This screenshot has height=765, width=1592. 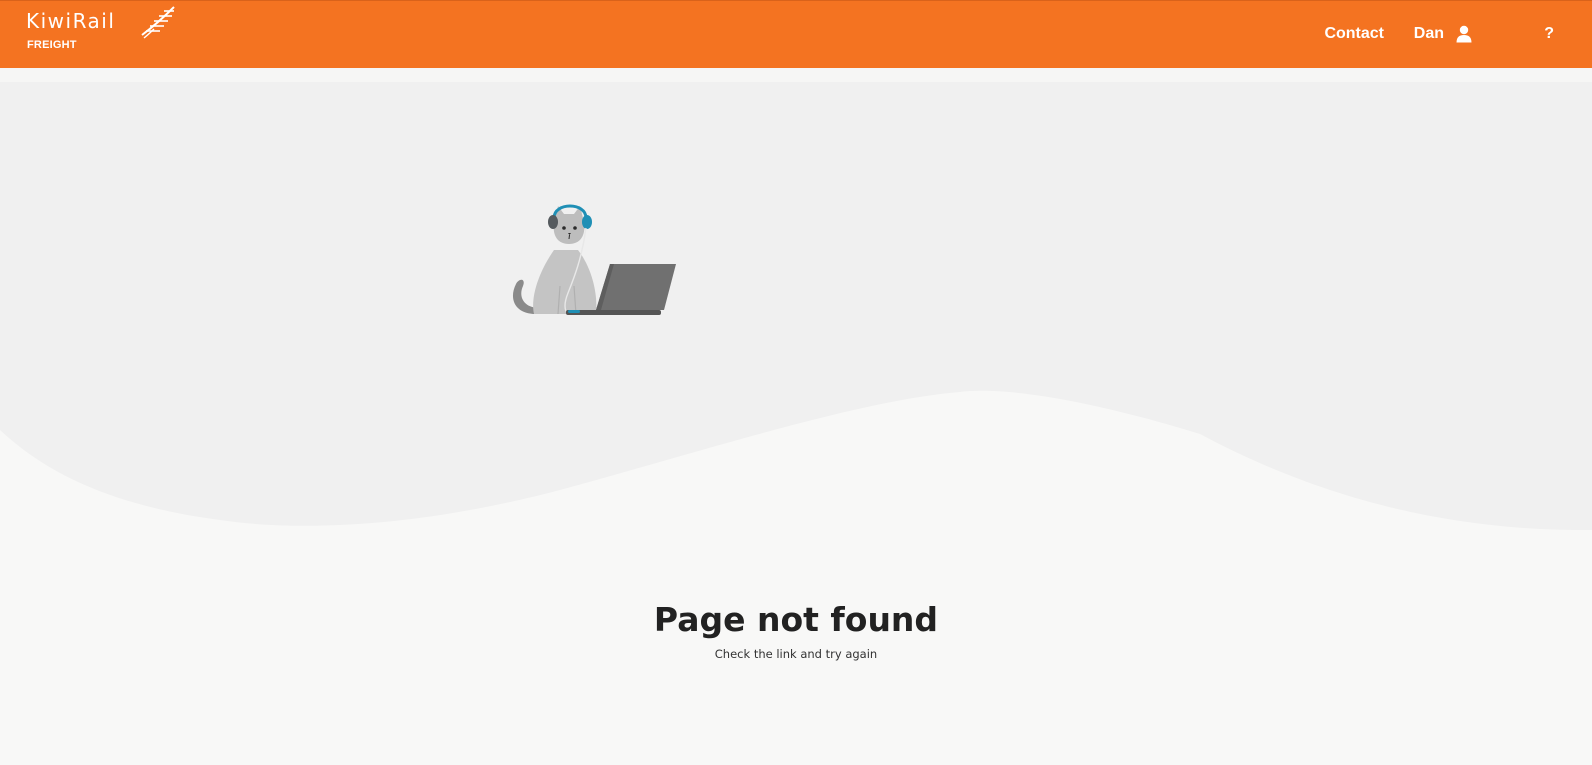 What do you see at coordinates (594, 259) in the screenshot?
I see `cat-with-headphones-and-laptop-icon` at bounding box center [594, 259].